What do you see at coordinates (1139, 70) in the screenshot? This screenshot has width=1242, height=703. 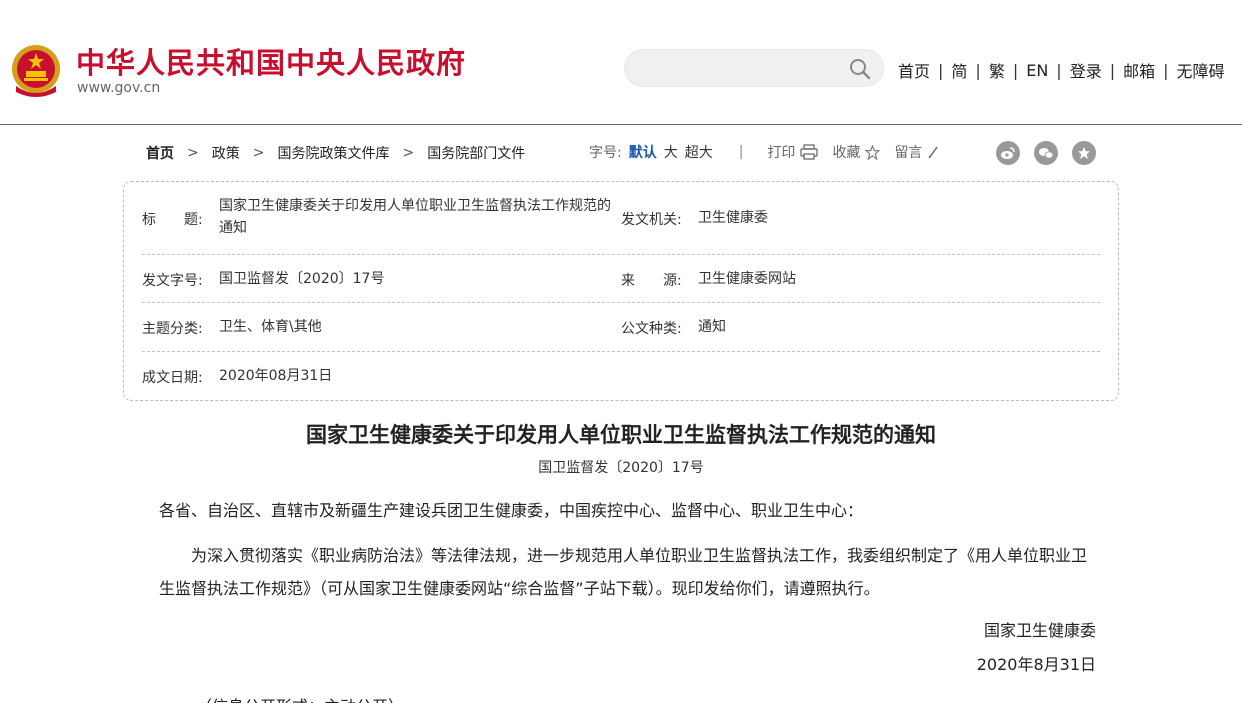 I see `nav-mail: 邮箱` at bounding box center [1139, 70].